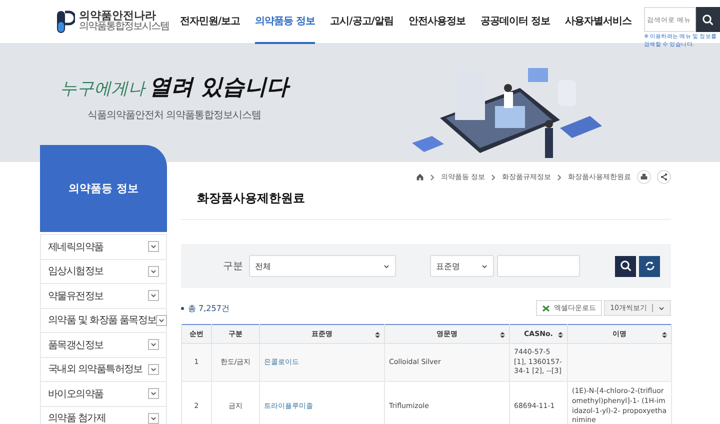 The width and height of the screenshot is (720, 424). I want to click on print-button, so click(644, 177).